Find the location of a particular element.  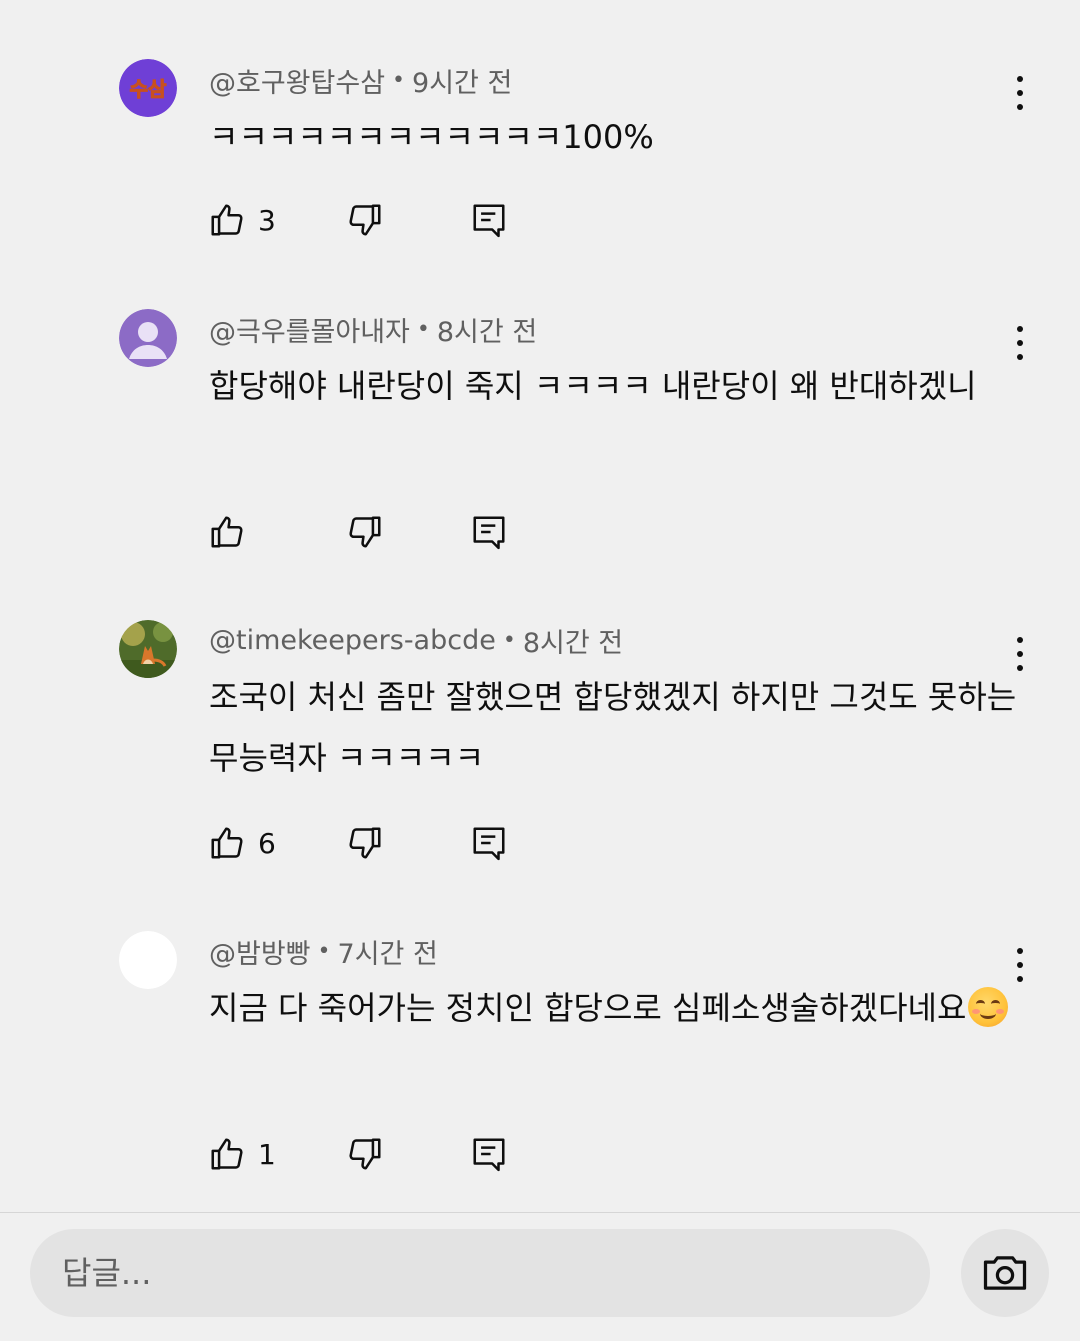

timestamp: 7시간 전 is located at coordinates (387, 954).